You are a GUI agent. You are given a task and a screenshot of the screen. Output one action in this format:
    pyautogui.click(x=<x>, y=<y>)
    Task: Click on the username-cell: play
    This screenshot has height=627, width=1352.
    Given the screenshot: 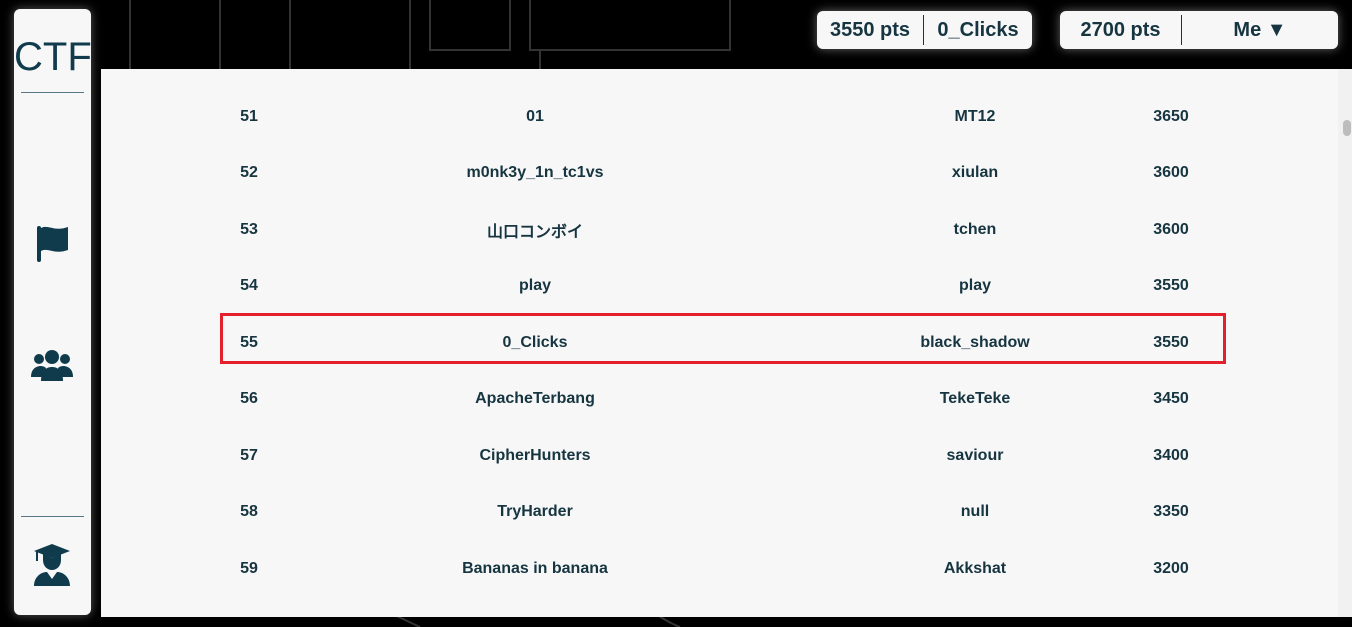 What is the action you would take?
    pyautogui.click(x=974, y=285)
    